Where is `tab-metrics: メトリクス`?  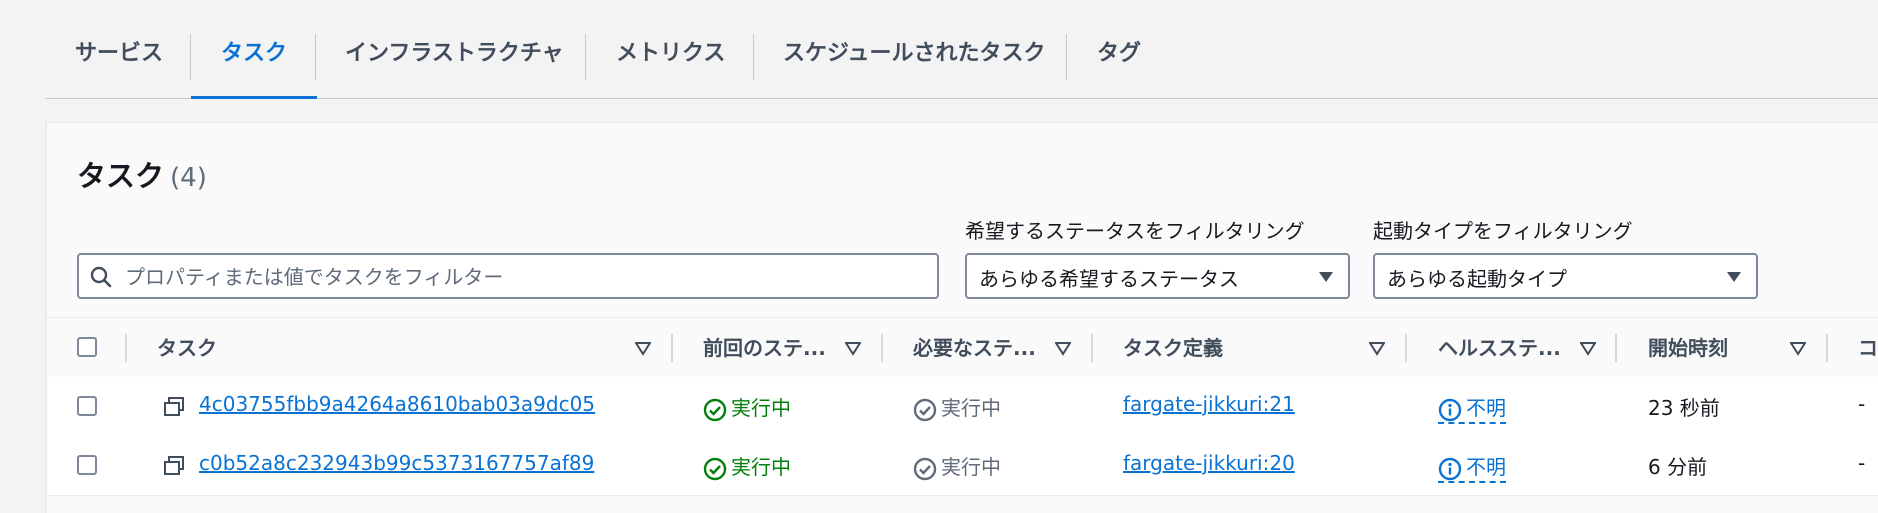 tab-metrics: メトリクス is located at coordinates (670, 49).